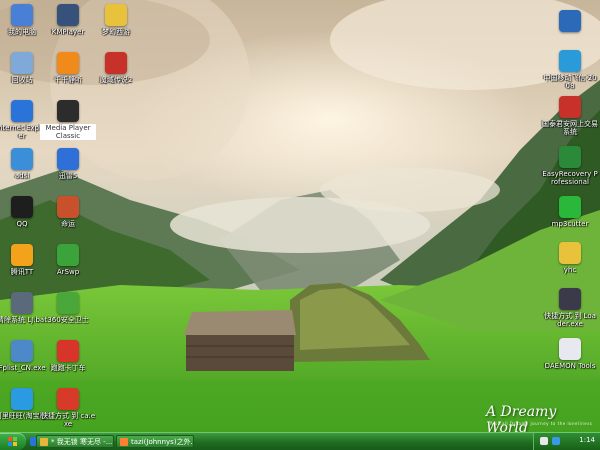 This screenshot has height=450, width=600. I want to click on desktop-icon-label: 快捷方式 到 ca.exe, so click(68, 420).